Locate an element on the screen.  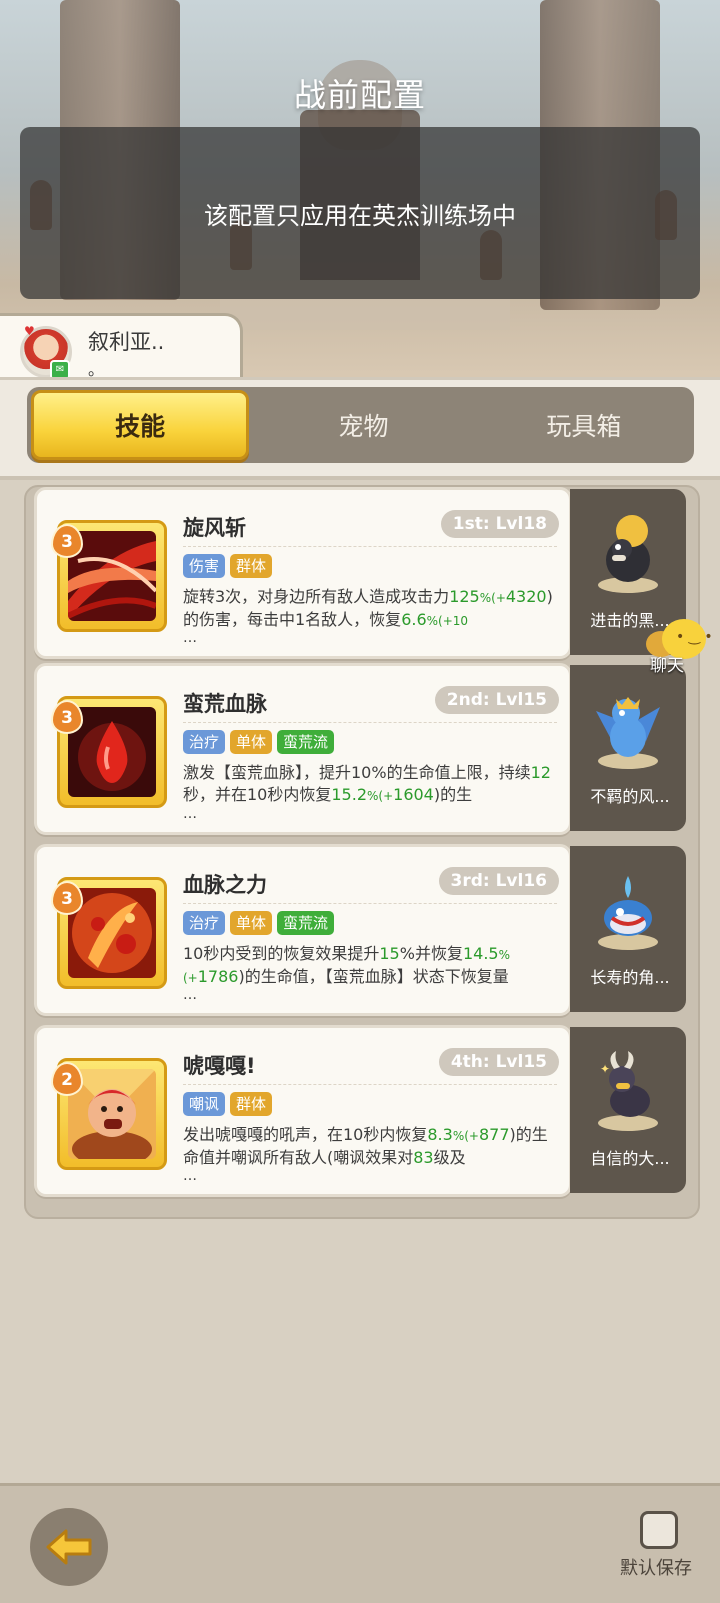
tab-toybox: 玩具箱 is located at coordinates (584, 425).